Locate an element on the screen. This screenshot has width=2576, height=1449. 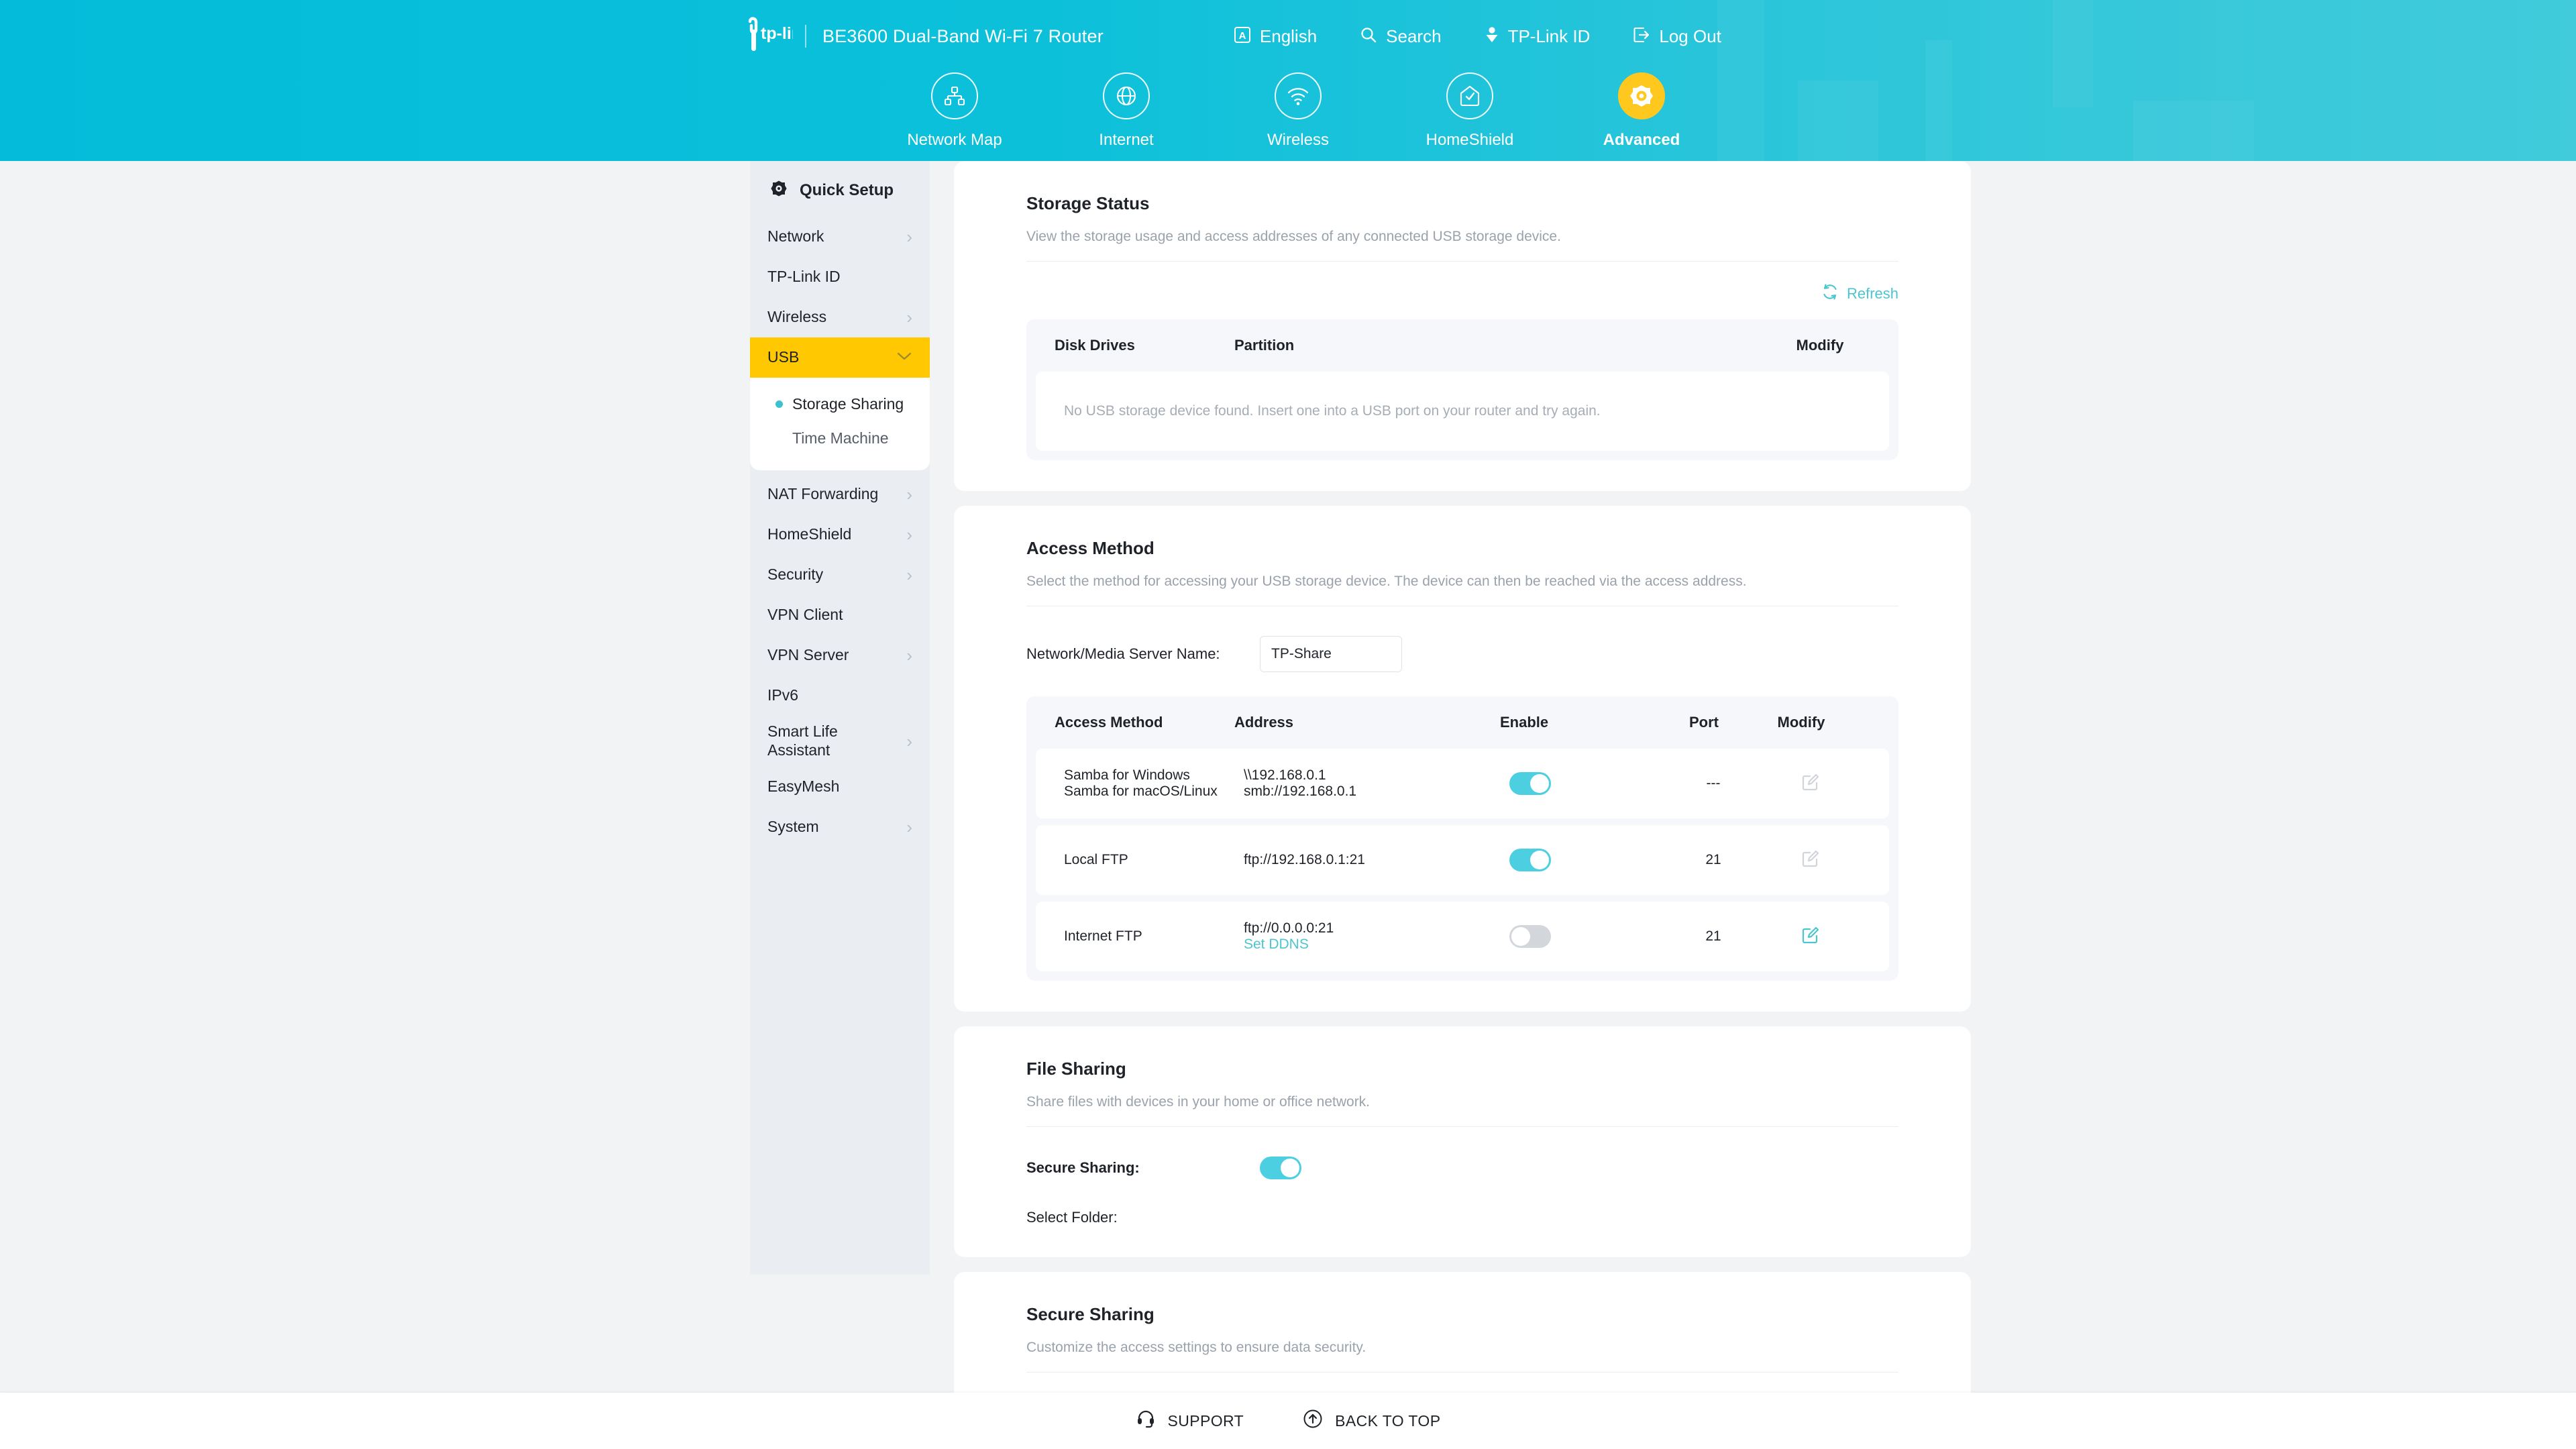
sidebar-item-quick-setup: Quick Setup is located at coordinates (840, 189).